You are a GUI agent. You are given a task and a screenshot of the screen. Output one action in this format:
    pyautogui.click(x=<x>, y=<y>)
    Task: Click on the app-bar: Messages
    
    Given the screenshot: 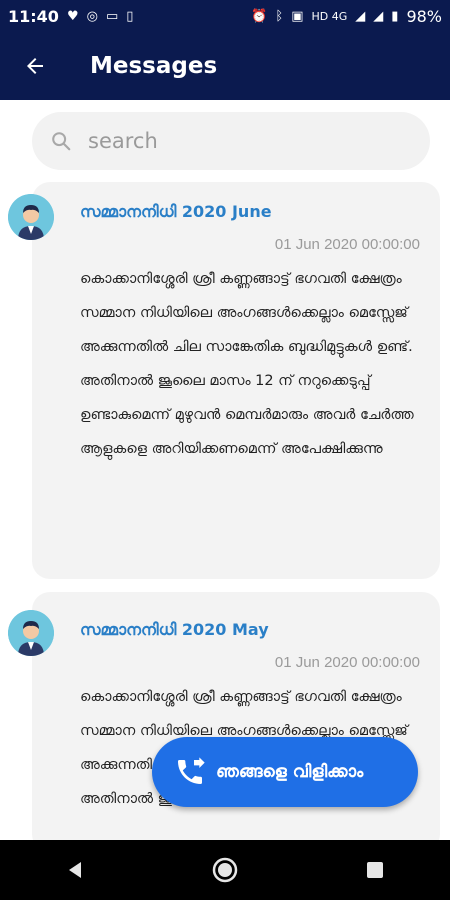 What is the action you would take?
    pyautogui.click(x=225, y=66)
    